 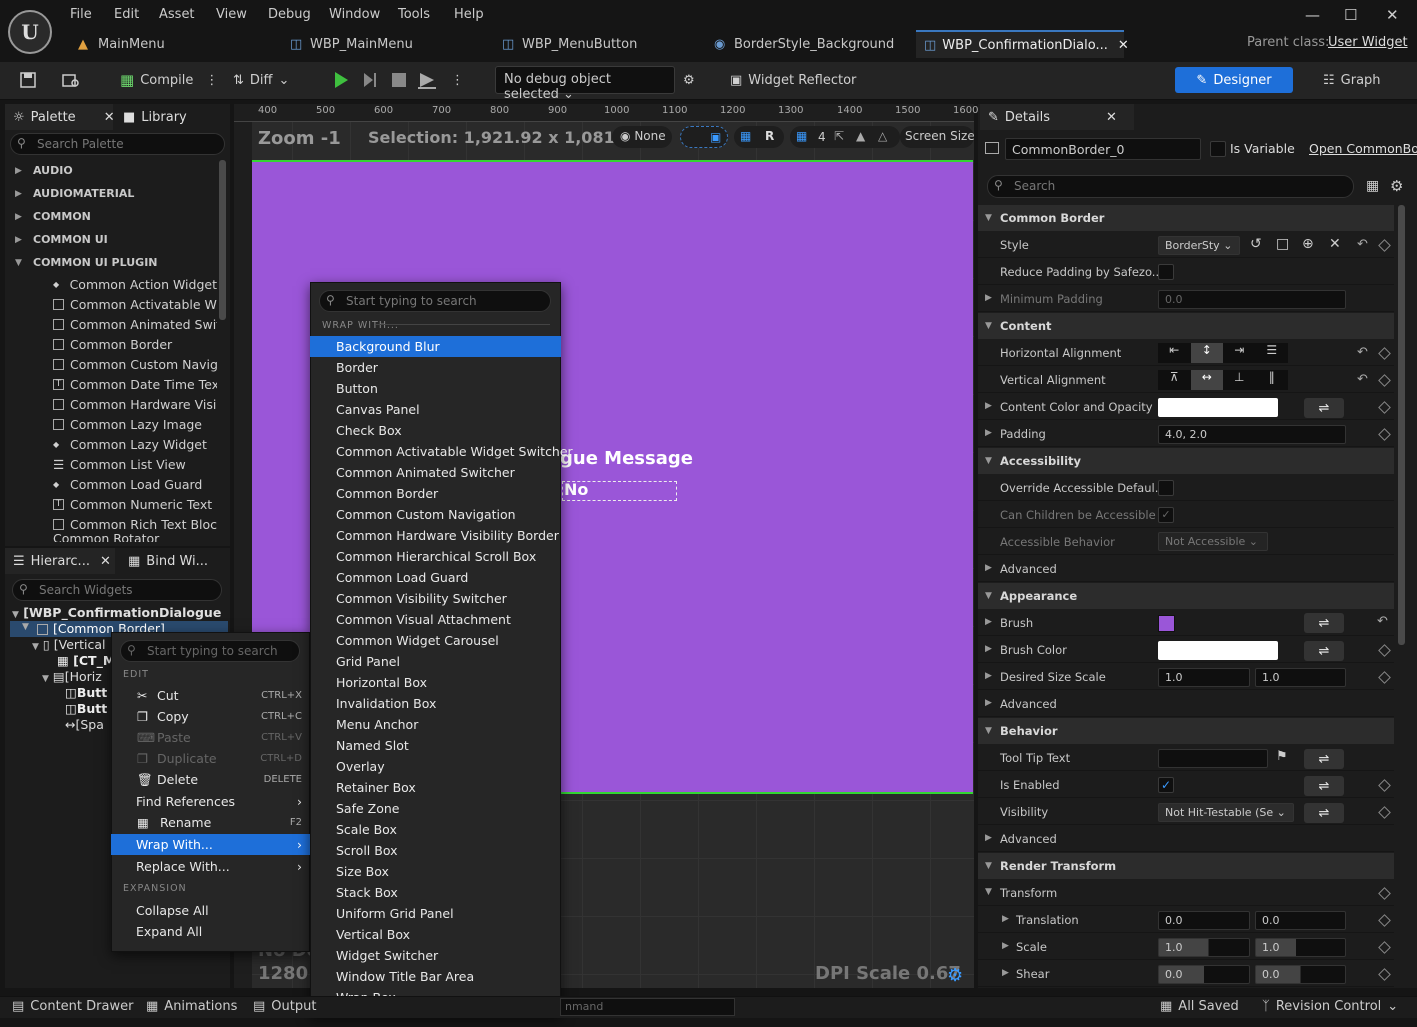 I want to click on palette-item: Common Border, so click(x=111, y=344).